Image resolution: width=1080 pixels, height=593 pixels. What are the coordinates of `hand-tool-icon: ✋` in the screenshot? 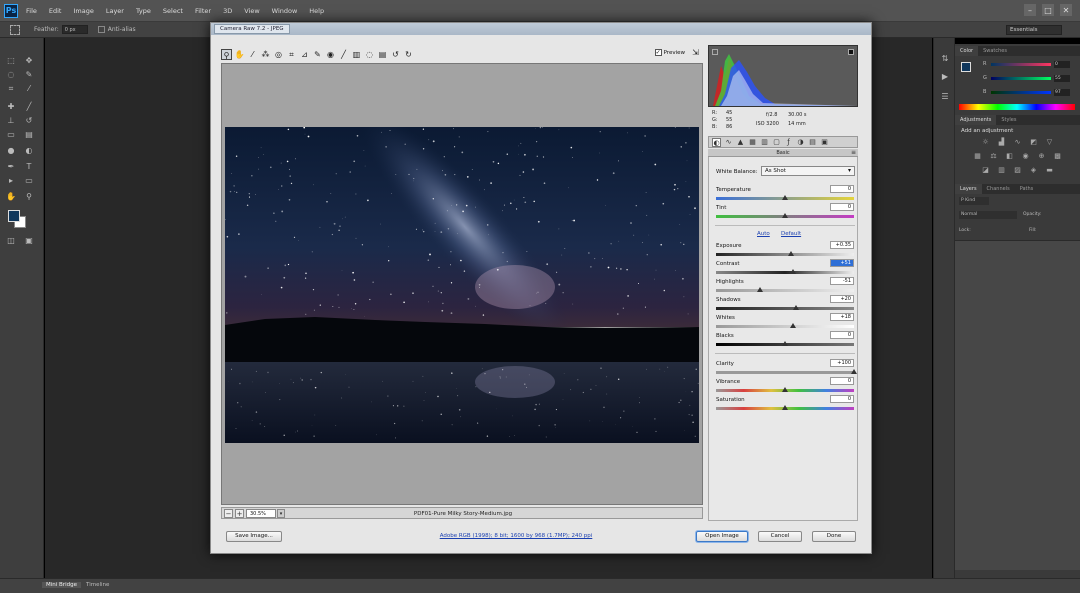 It's located at (239, 54).